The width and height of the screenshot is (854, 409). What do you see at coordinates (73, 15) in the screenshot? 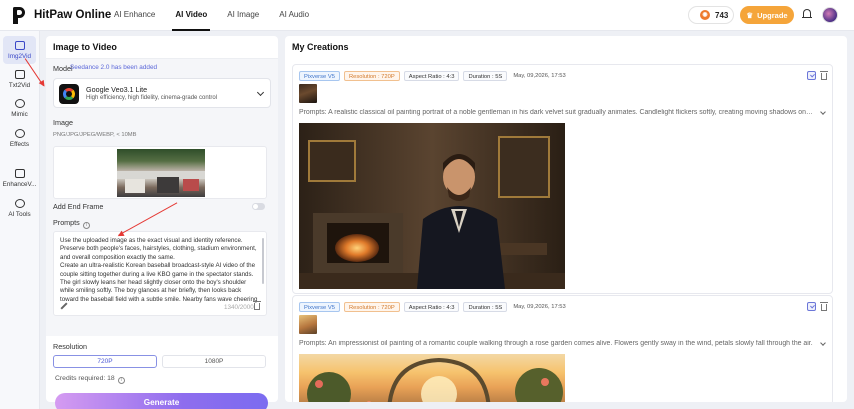
I see `brand-name: HitPaw Online` at bounding box center [73, 15].